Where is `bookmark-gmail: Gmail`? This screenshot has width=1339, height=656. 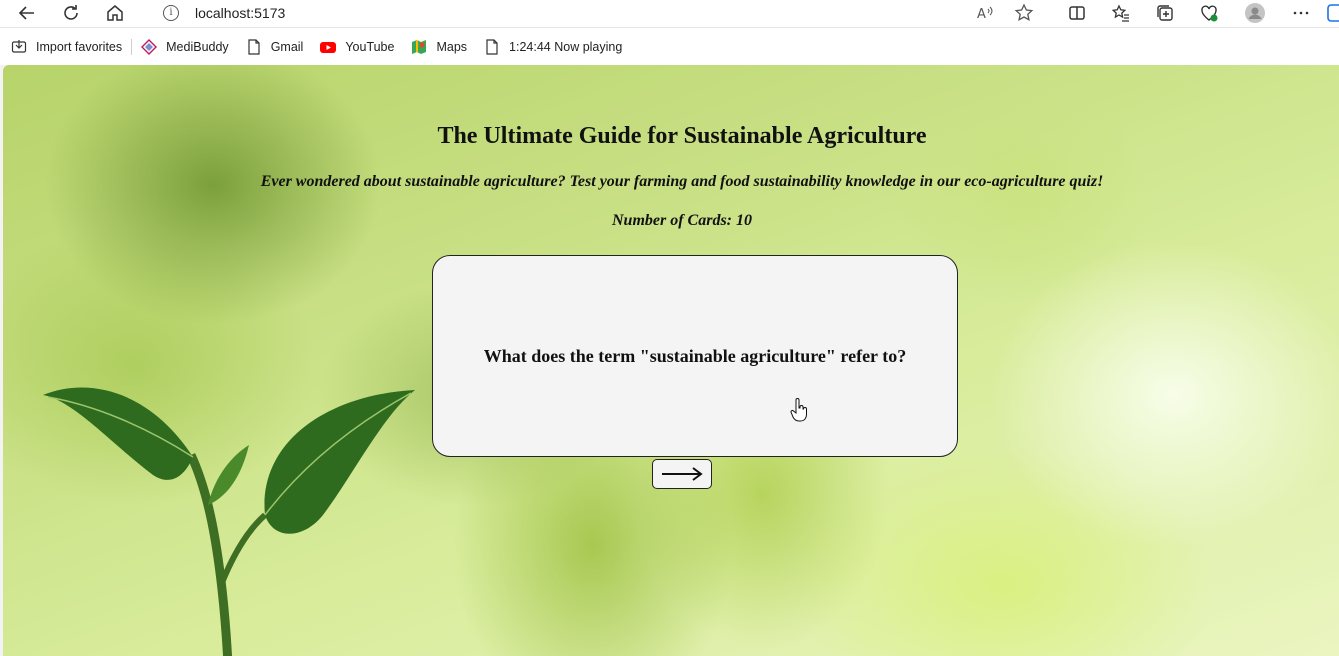
bookmark-gmail: Gmail is located at coordinates (275, 46).